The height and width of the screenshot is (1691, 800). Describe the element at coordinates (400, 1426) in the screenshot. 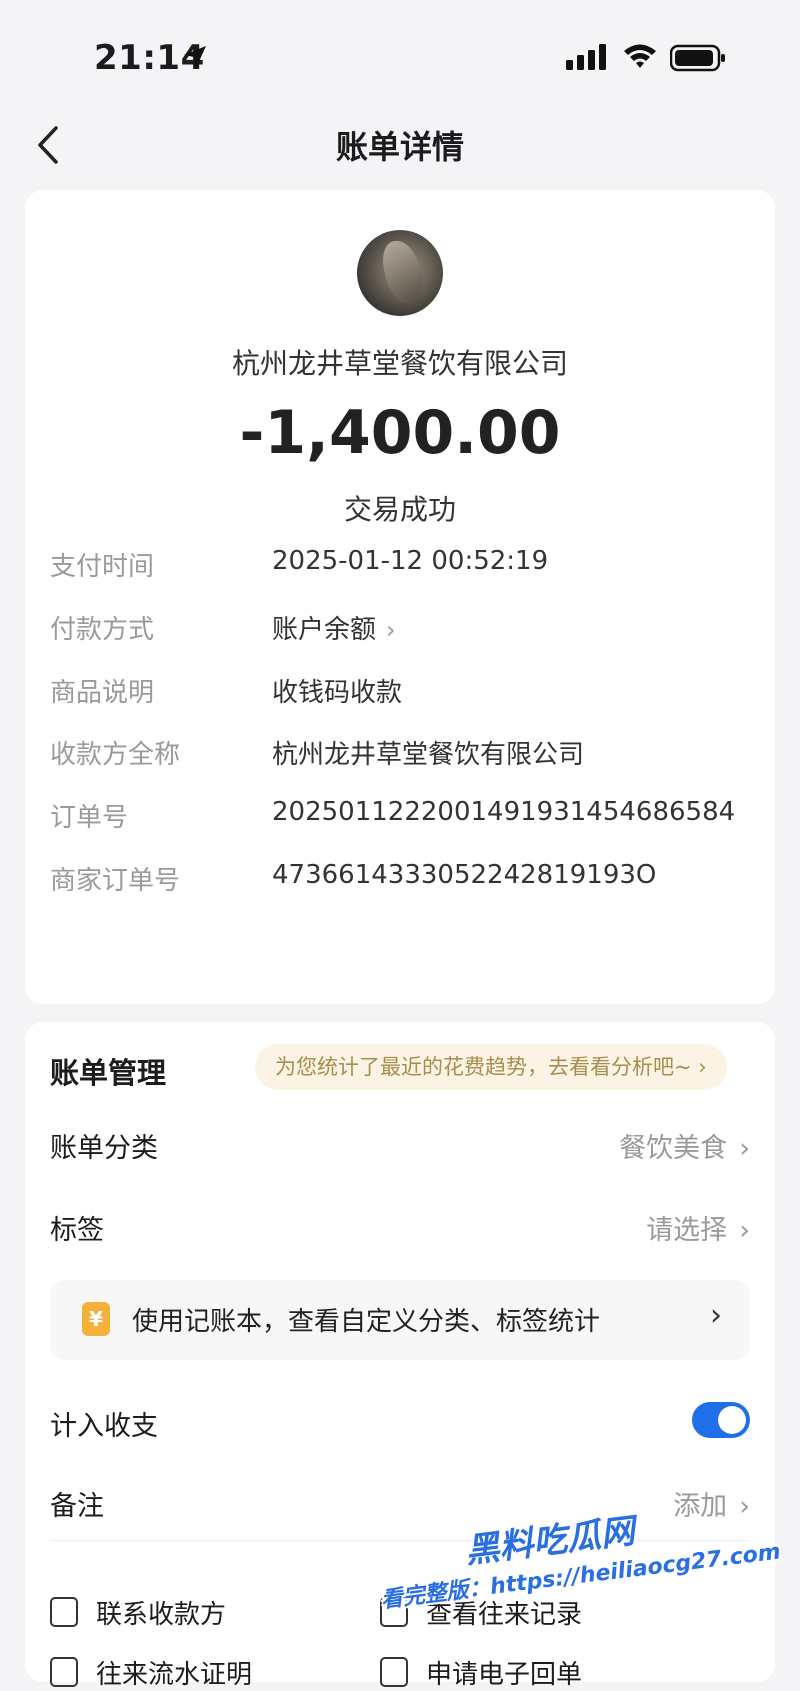

I see `include-in-budget-row: 计入收支` at that location.